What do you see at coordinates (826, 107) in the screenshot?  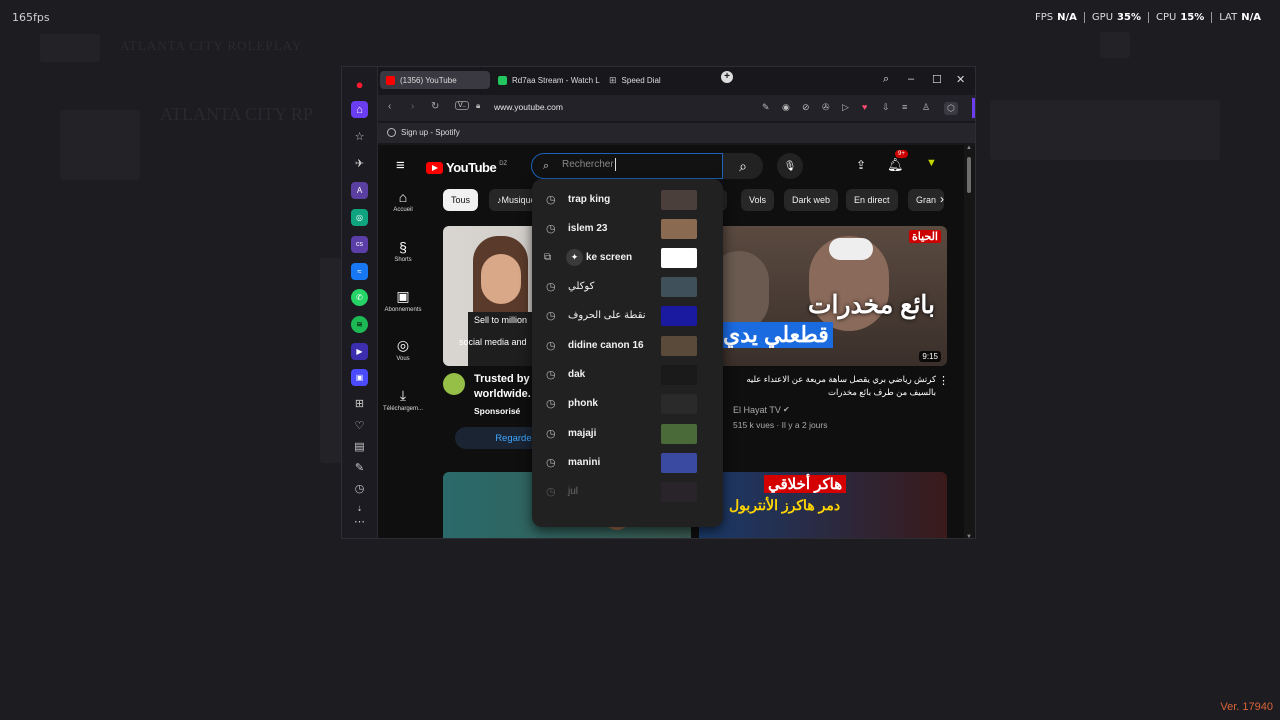 I see `tracker-icon: ✇` at bounding box center [826, 107].